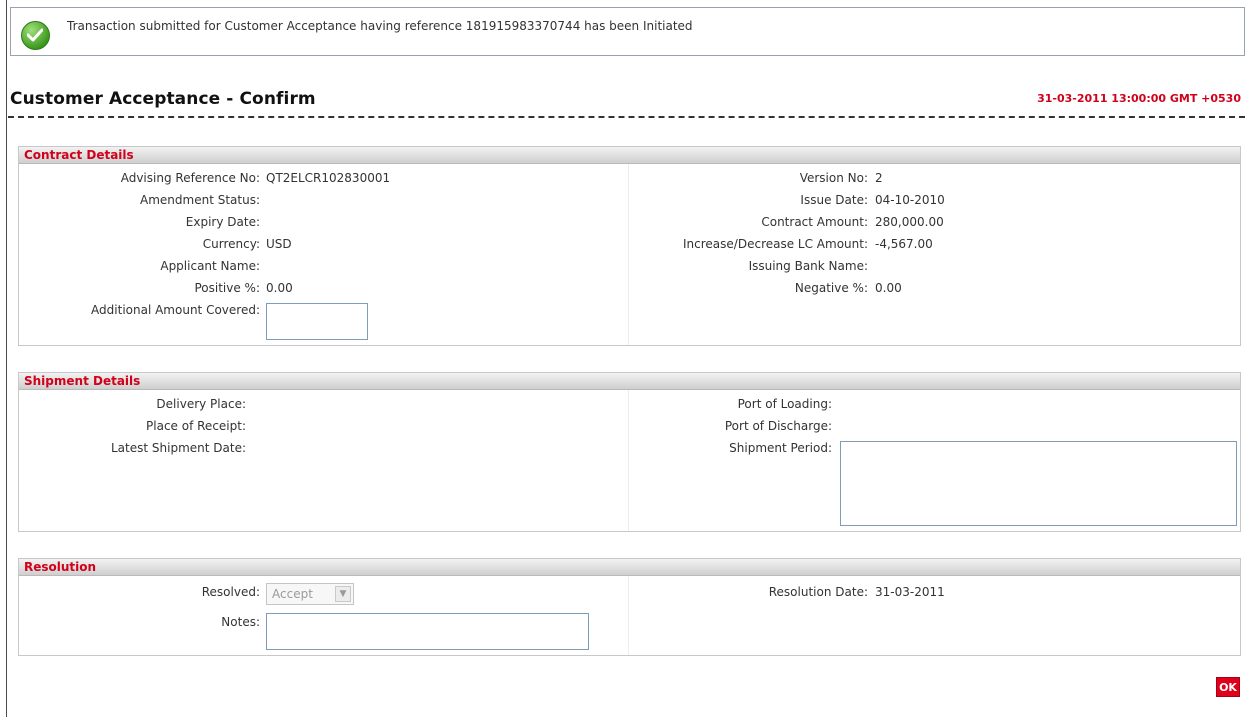 This screenshot has width=1255, height=717. I want to click on version-value: 2, so click(879, 178).